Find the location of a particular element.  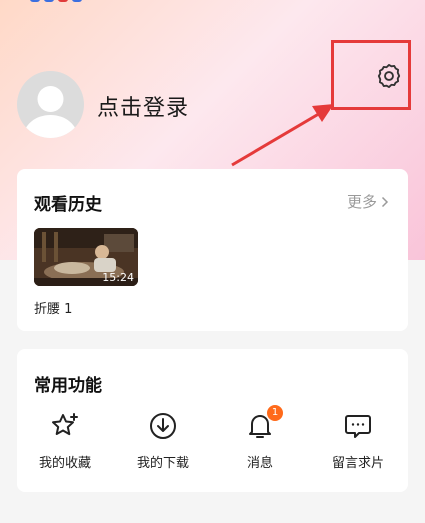

download-icon is located at coordinates (163, 426).